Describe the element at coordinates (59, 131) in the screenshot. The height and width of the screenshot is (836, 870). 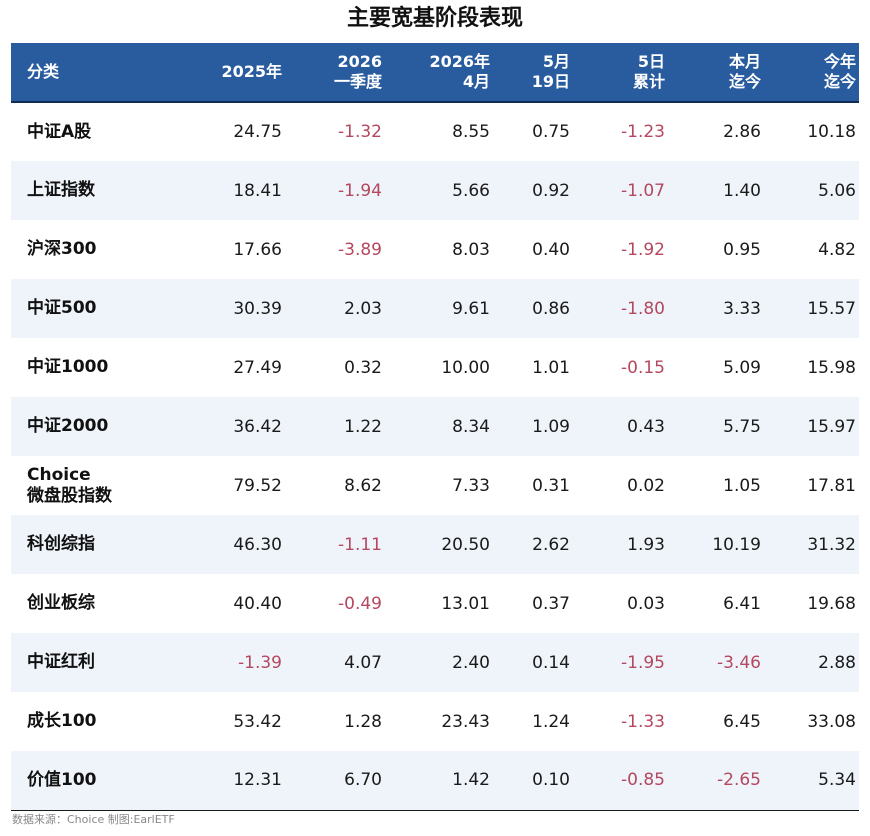
I see `index-name: 中证A股` at that location.